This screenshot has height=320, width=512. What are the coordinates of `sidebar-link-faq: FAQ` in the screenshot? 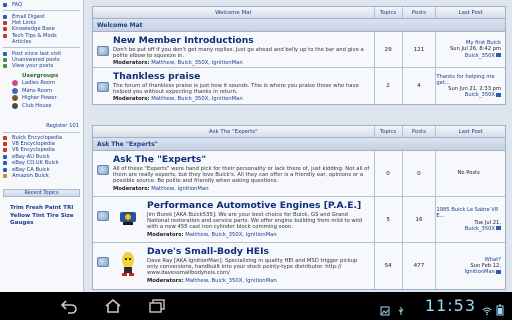 It's located at (41, 5).